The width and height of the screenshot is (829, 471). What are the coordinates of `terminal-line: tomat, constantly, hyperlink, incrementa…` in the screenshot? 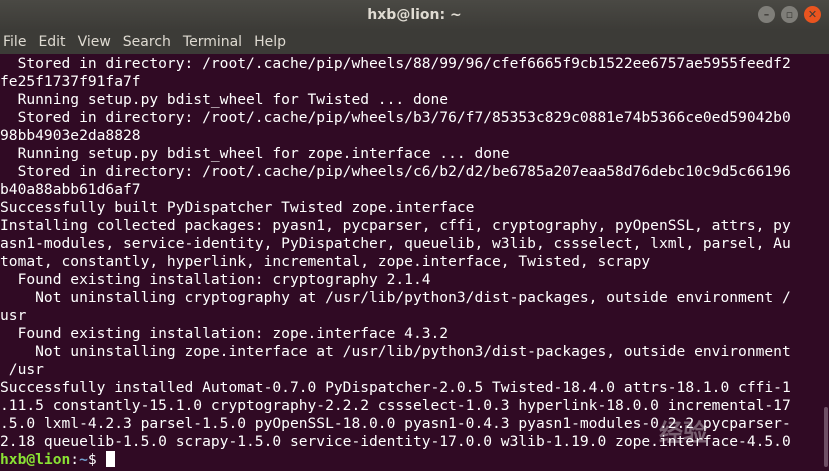 It's located at (325, 261).